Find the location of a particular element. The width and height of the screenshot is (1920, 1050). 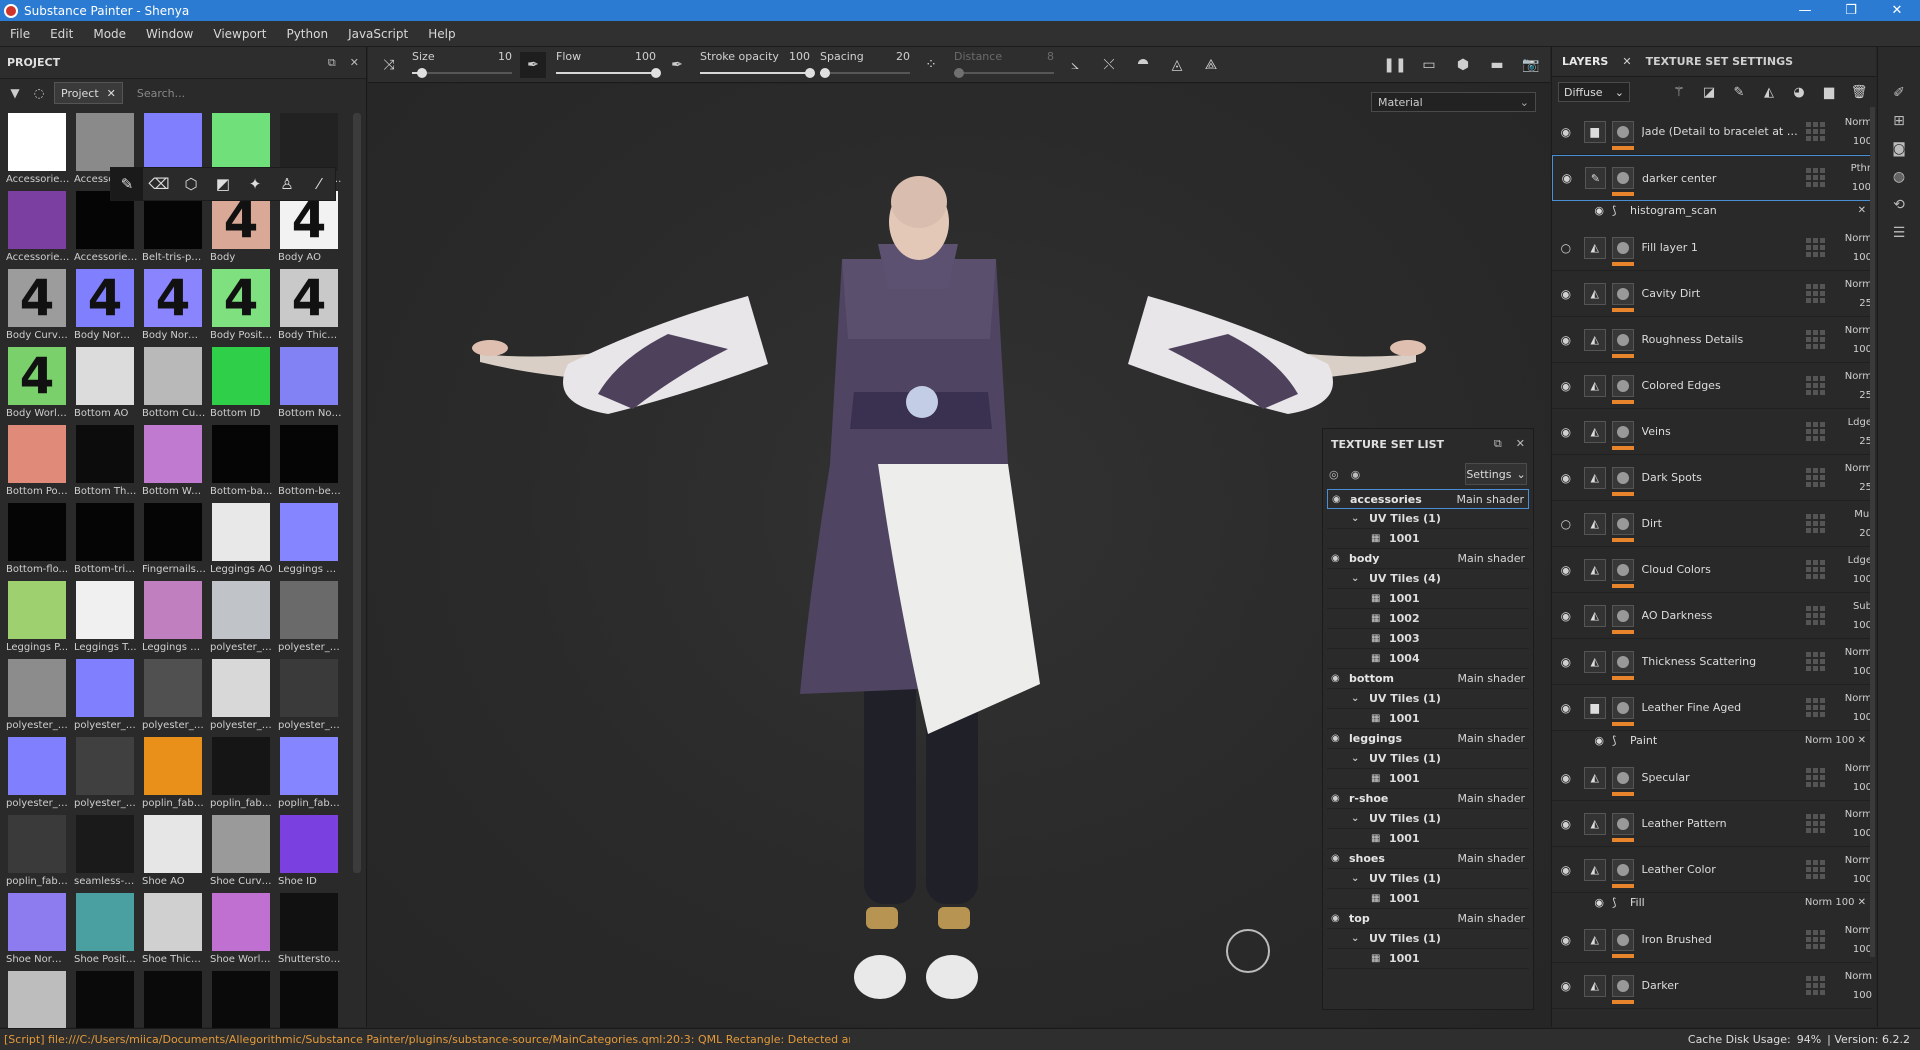

asset-thumbnail: Bottom AO is located at coordinates (105, 386).